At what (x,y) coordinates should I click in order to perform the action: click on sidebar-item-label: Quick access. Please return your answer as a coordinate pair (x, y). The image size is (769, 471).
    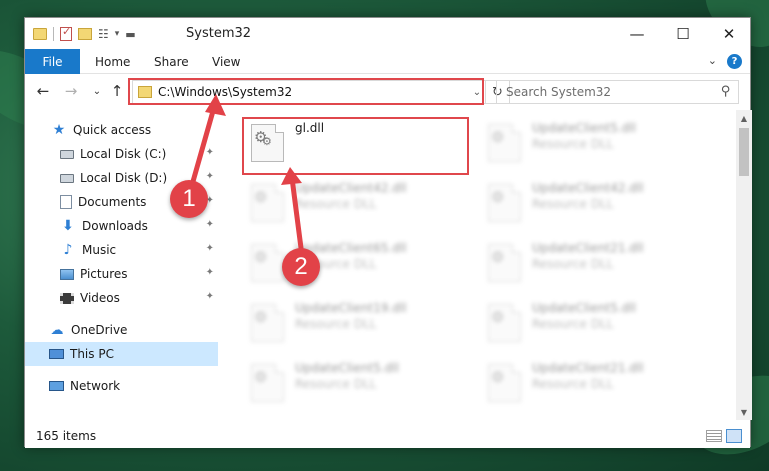
    Looking at the image, I should click on (112, 130).